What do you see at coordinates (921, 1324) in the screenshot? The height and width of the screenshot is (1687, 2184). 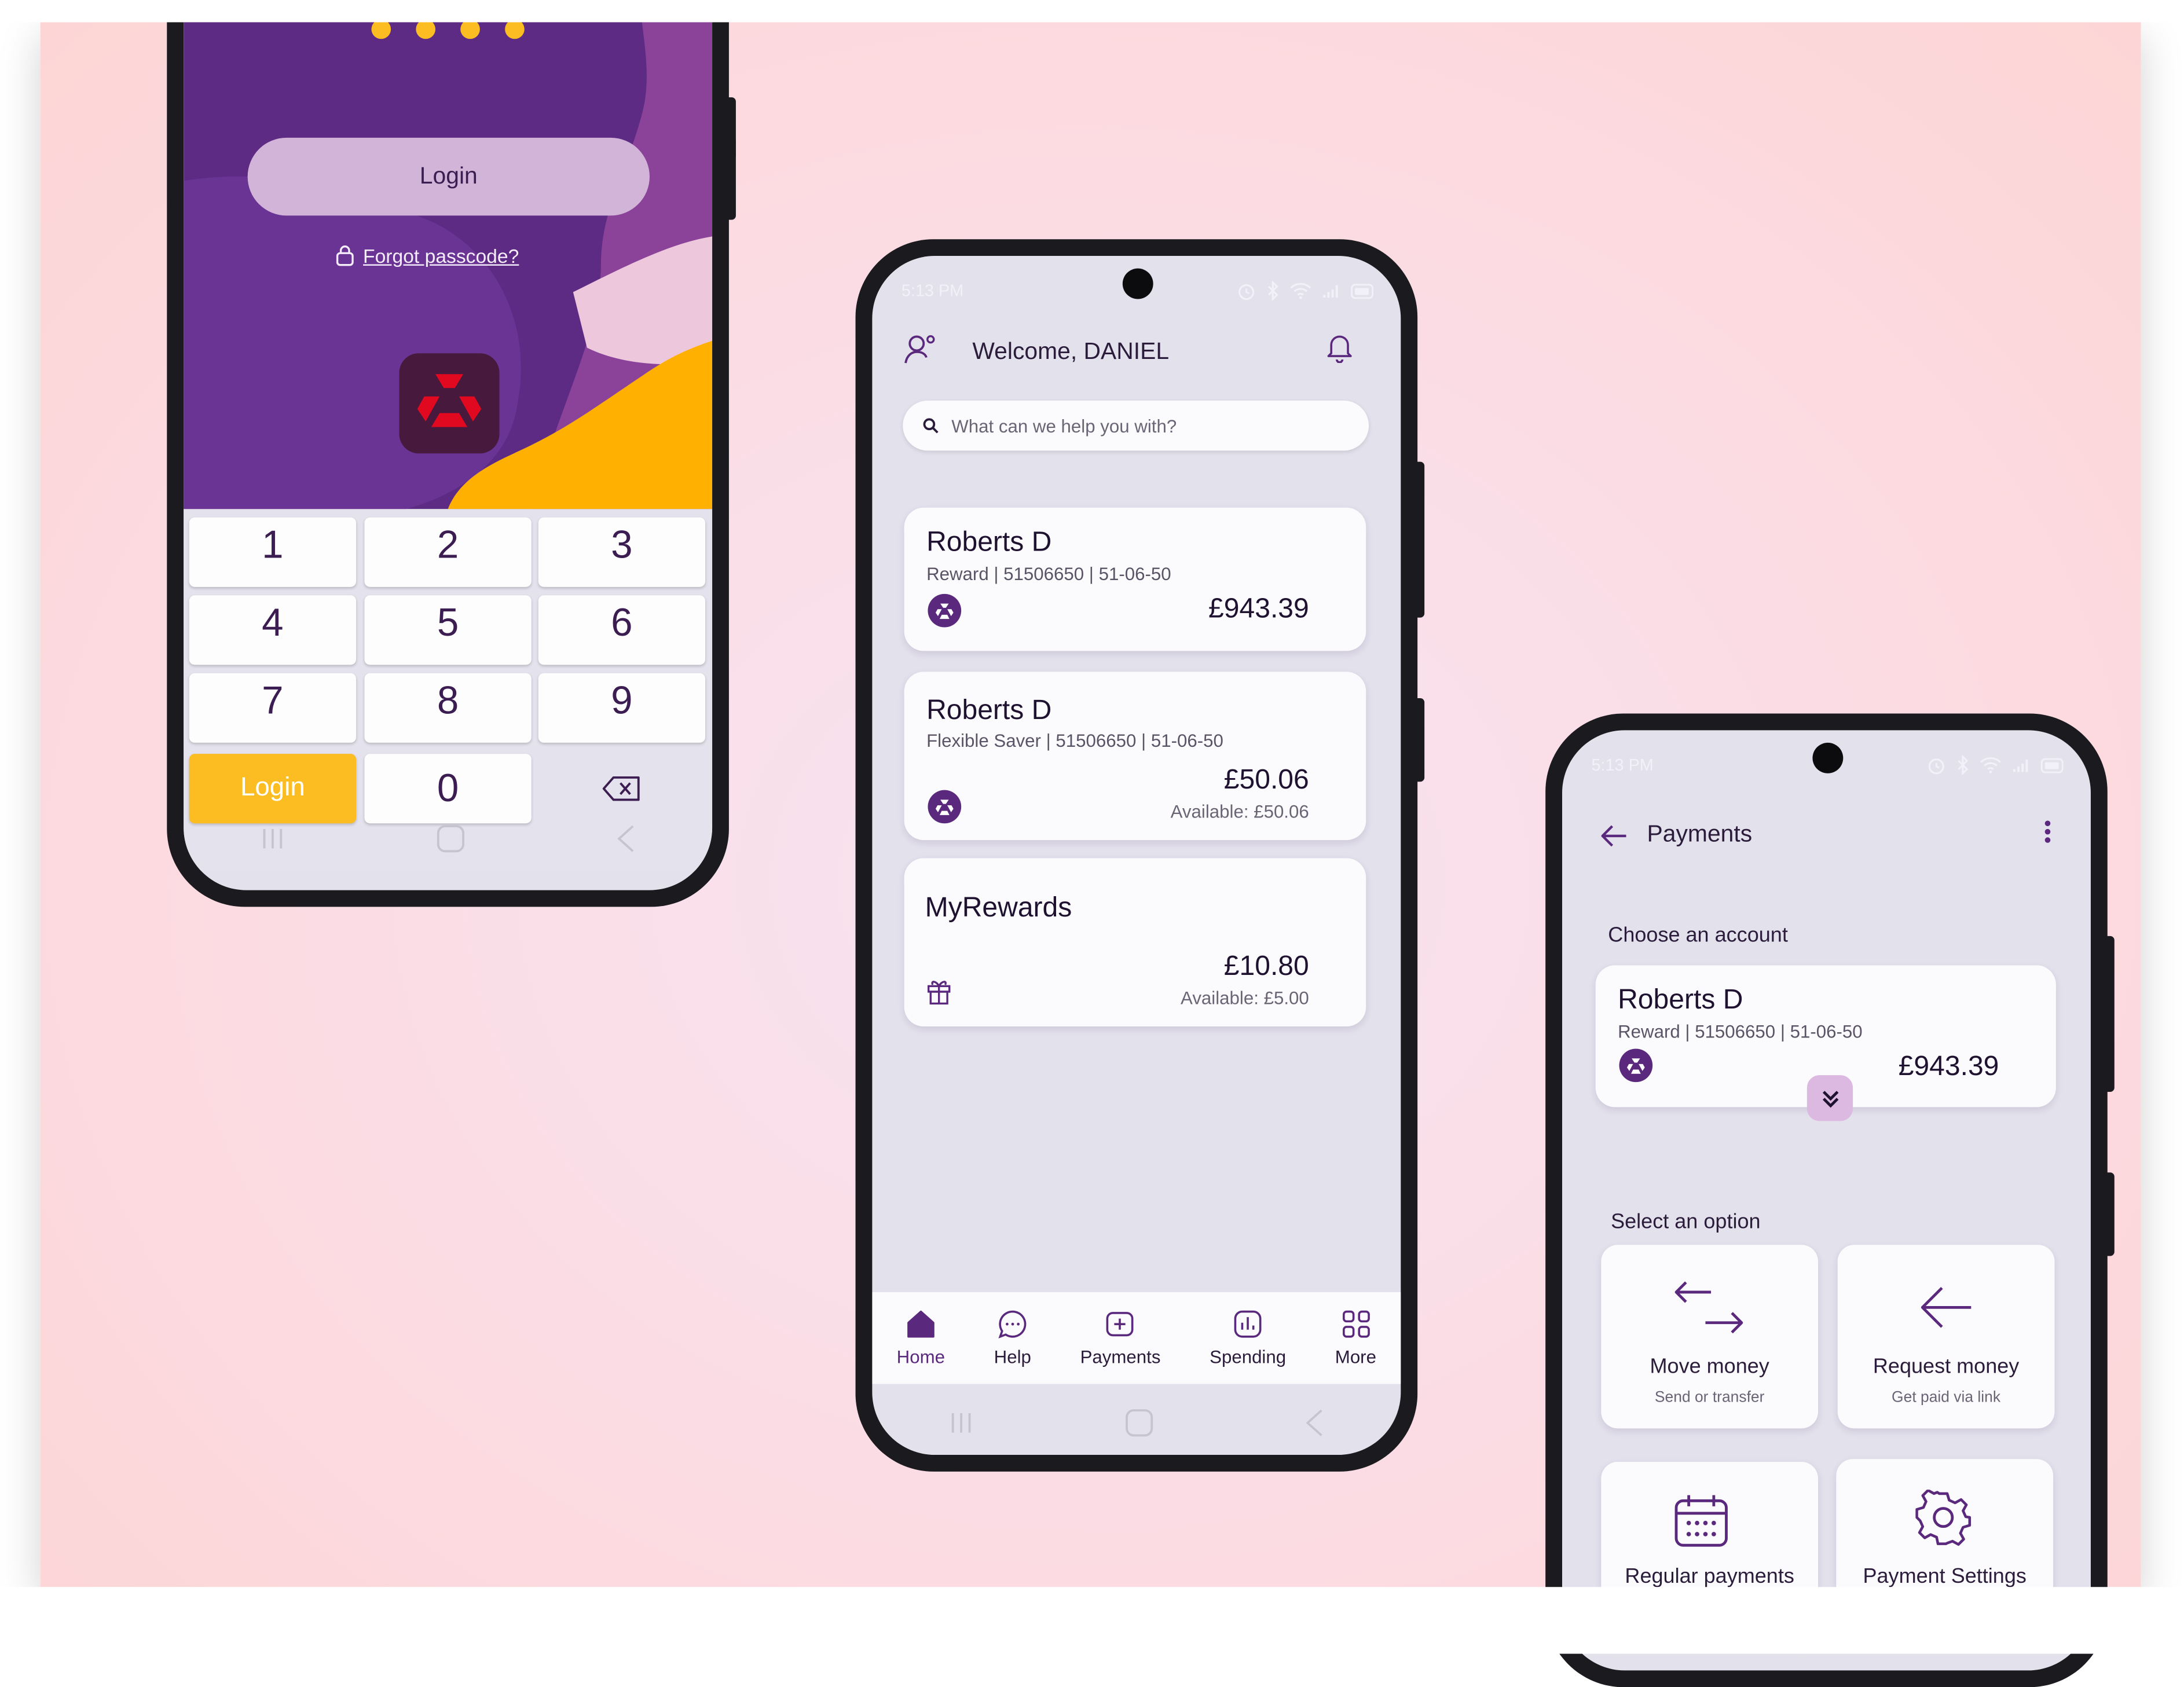 I see `home-icon` at bounding box center [921, 1324].